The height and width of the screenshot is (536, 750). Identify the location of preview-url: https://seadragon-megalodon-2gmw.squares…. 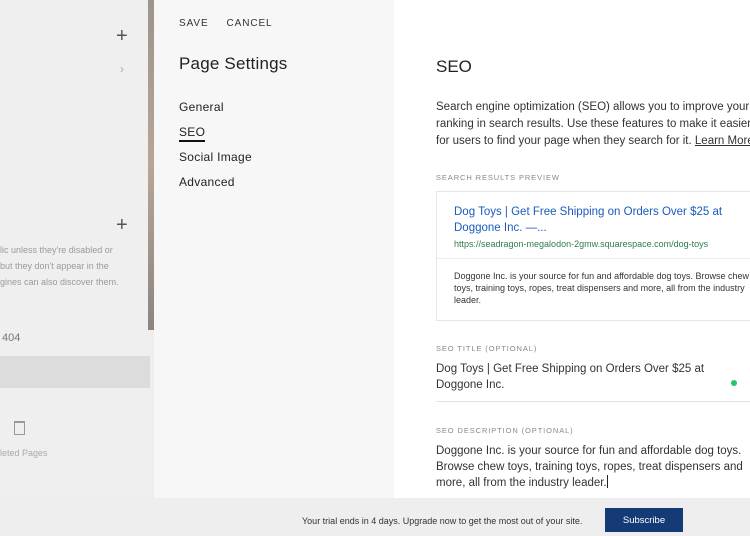
(581, 244).